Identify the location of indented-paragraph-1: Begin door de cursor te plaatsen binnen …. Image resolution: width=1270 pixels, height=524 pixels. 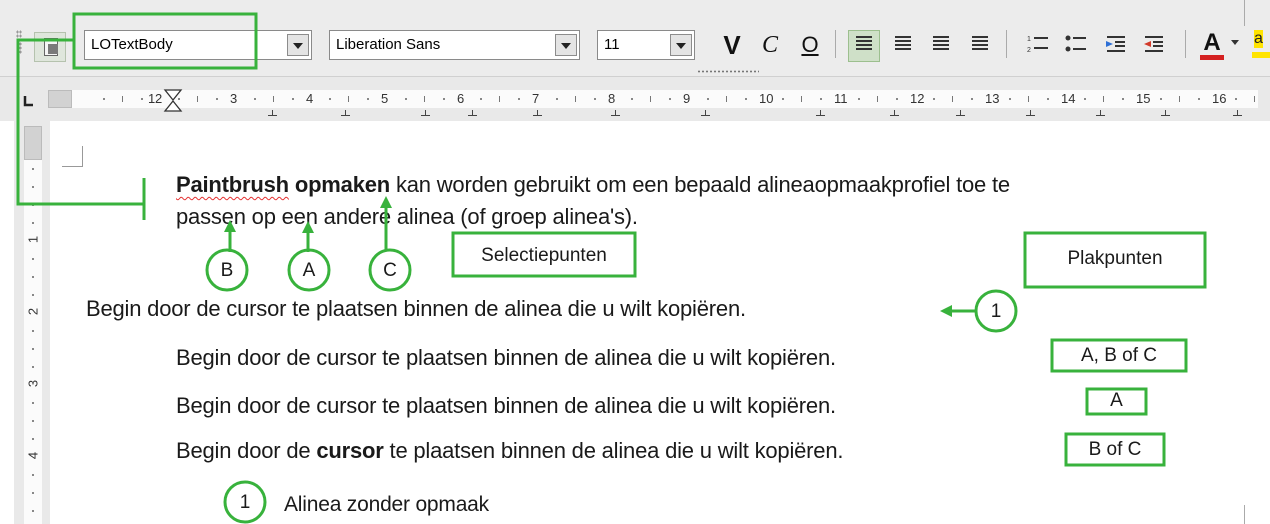
(506, 358).